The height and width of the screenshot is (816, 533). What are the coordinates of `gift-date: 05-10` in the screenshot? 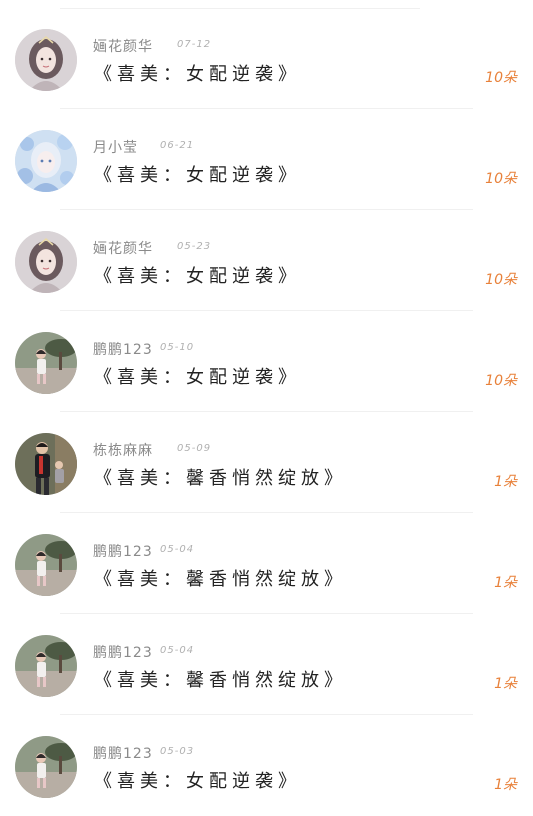 It's located at (177, 347).